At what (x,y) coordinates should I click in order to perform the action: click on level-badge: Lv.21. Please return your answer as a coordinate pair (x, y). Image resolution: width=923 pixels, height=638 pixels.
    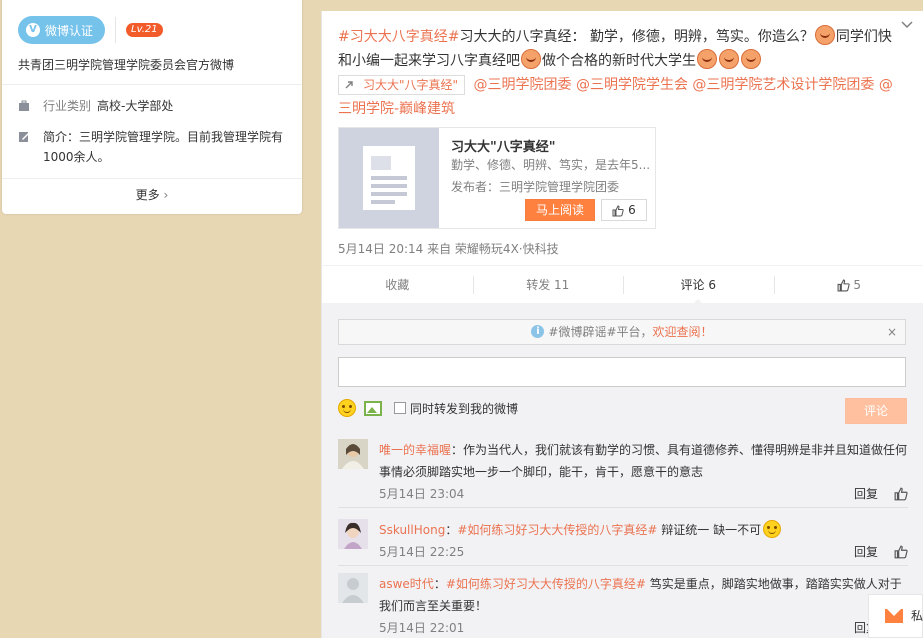
    Looking at the image, I should click on (144, 30).